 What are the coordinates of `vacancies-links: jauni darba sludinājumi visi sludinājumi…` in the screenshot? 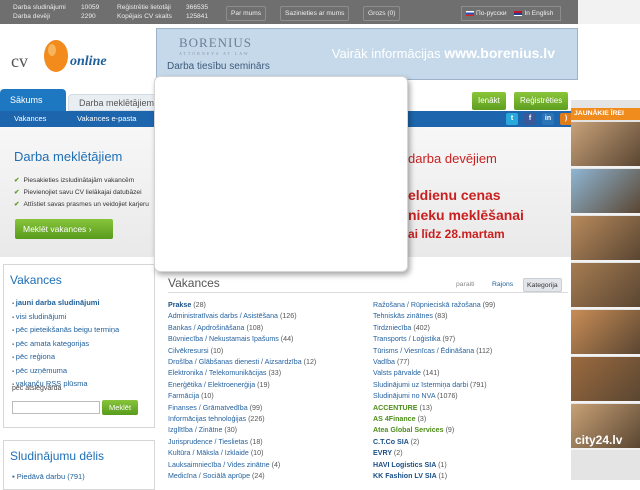 It's located at (65, 344).